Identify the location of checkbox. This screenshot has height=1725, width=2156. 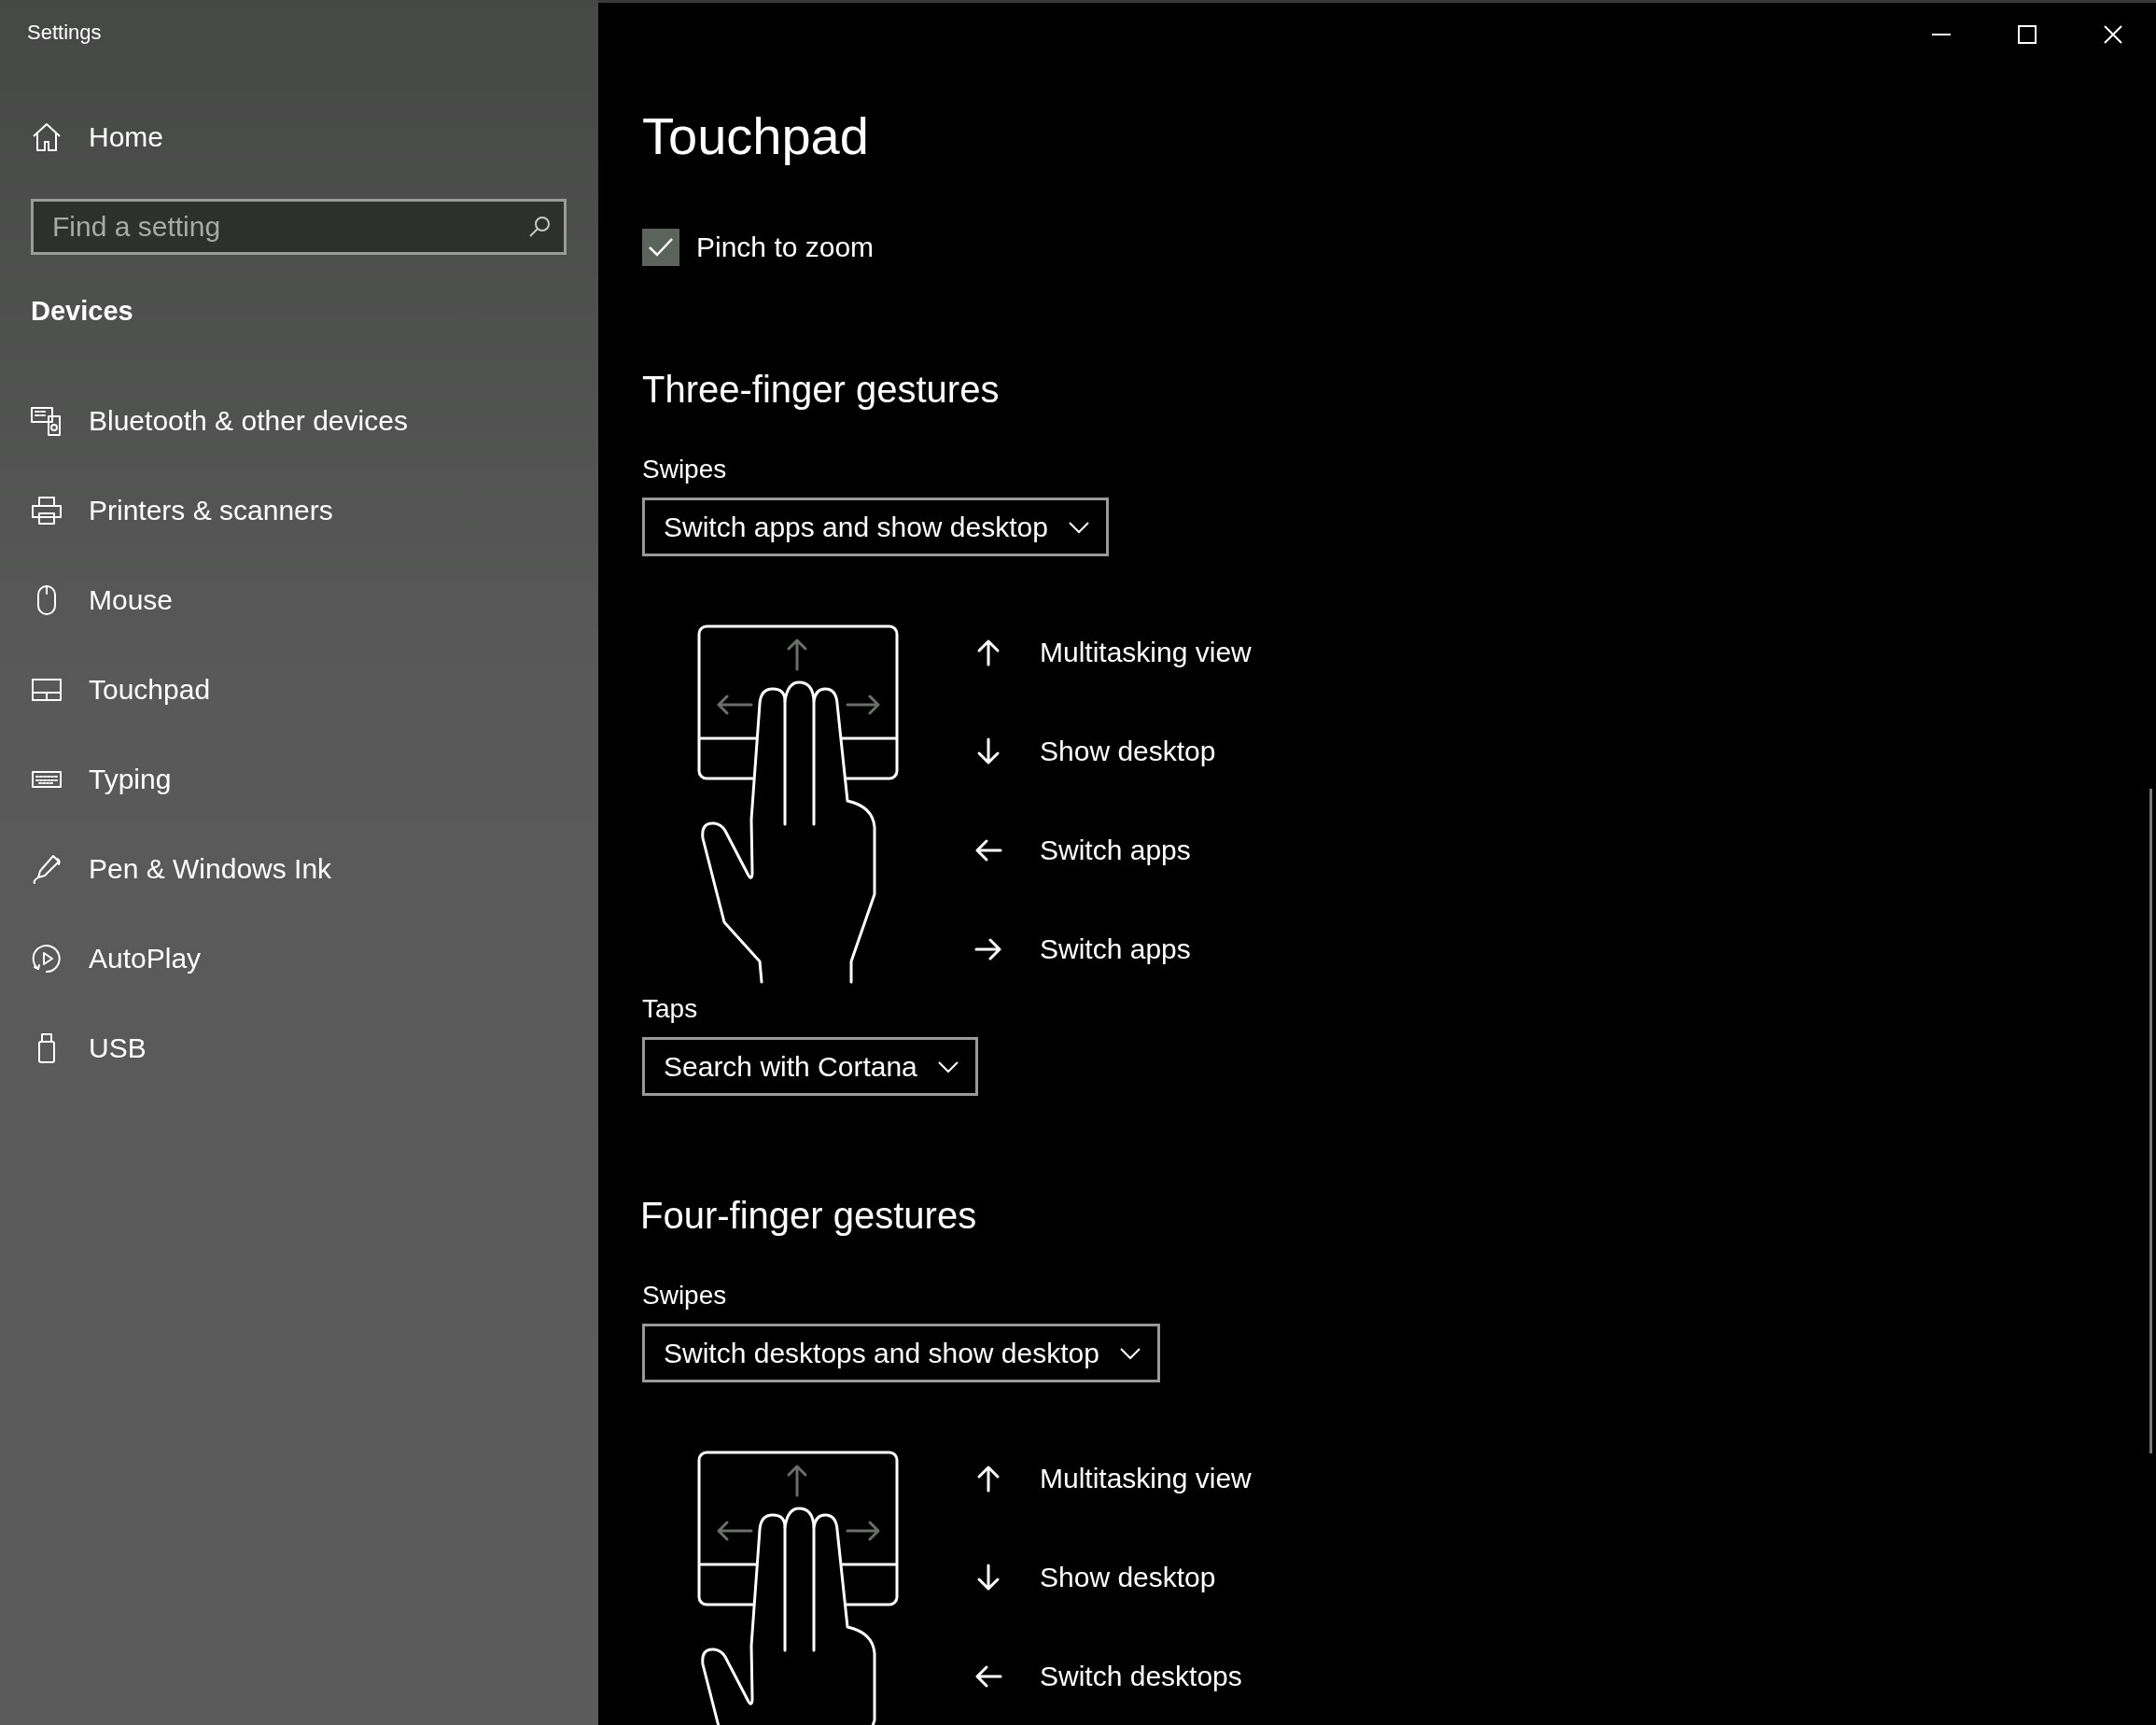
(660, 247).